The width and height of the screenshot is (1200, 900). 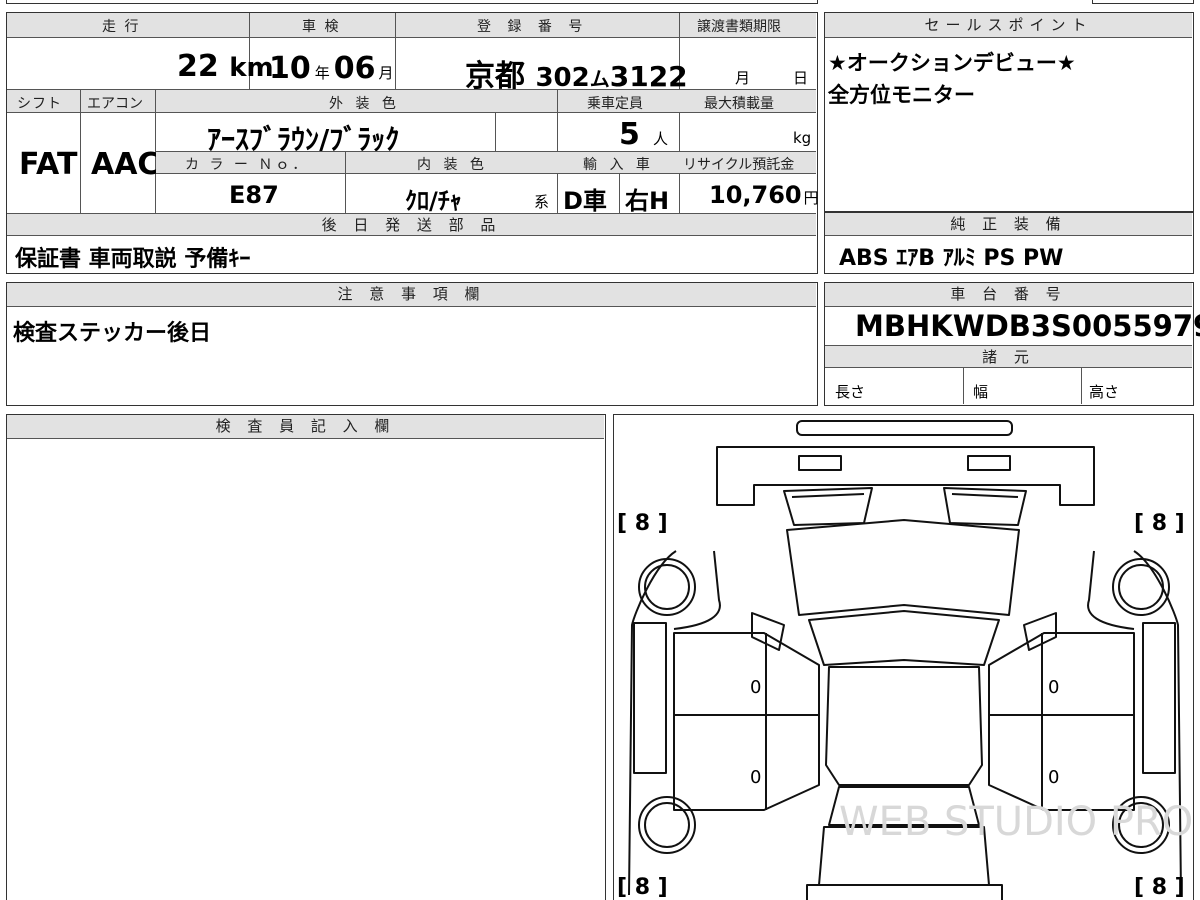 I want to click on sales-points-header: セールスポイント, so click(x=1008, y=25).